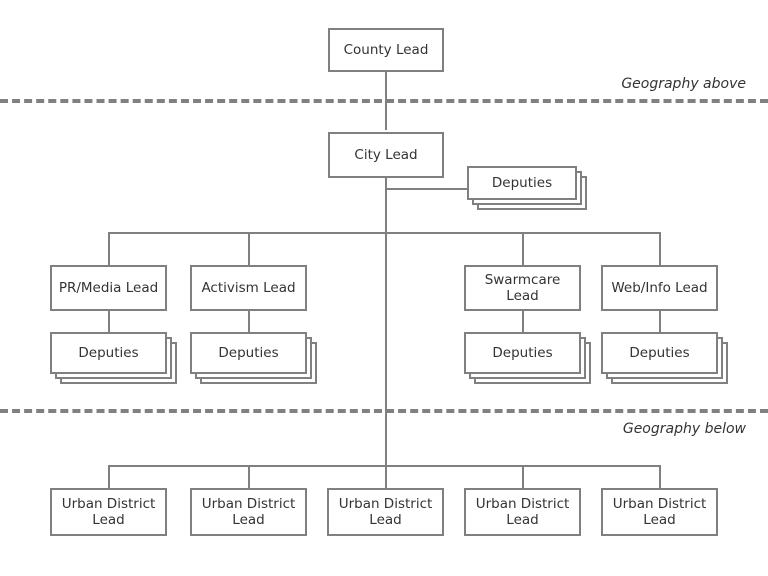 This screenshot has width=768, height=576. I want to click on connector-activism-to-deputies, so click(249, 321).